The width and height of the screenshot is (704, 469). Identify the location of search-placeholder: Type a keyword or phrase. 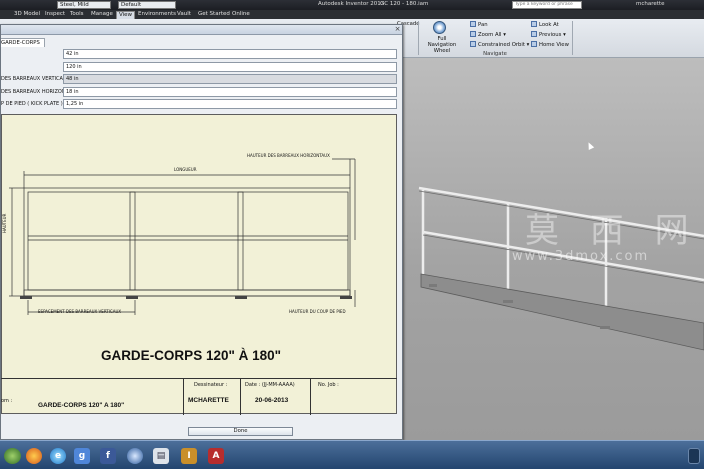
(544, 4).